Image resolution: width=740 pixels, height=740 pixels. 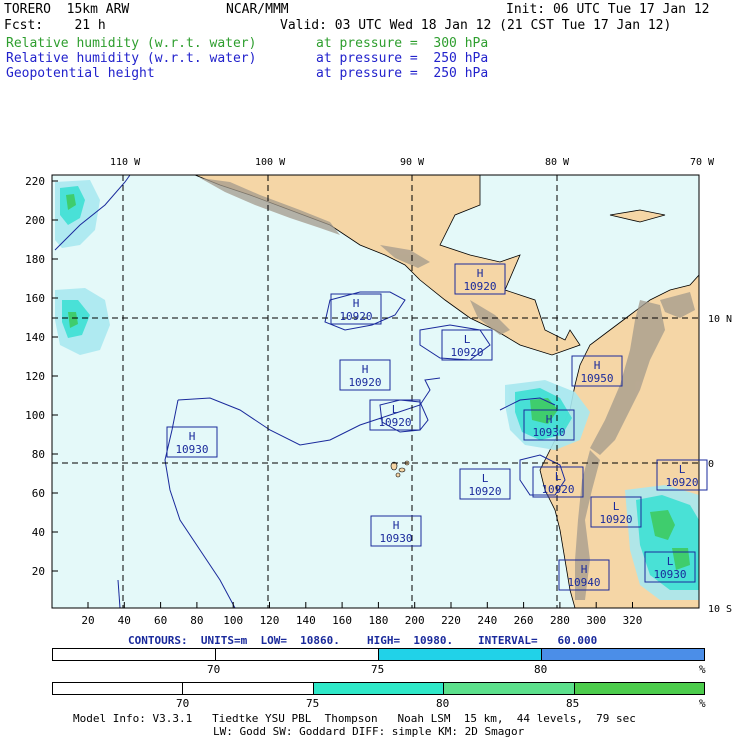 What do you see at coordinates (214, 669) in the screenshot?
I see `colorbar1-tick: 70` at bounding box center [214, 669].